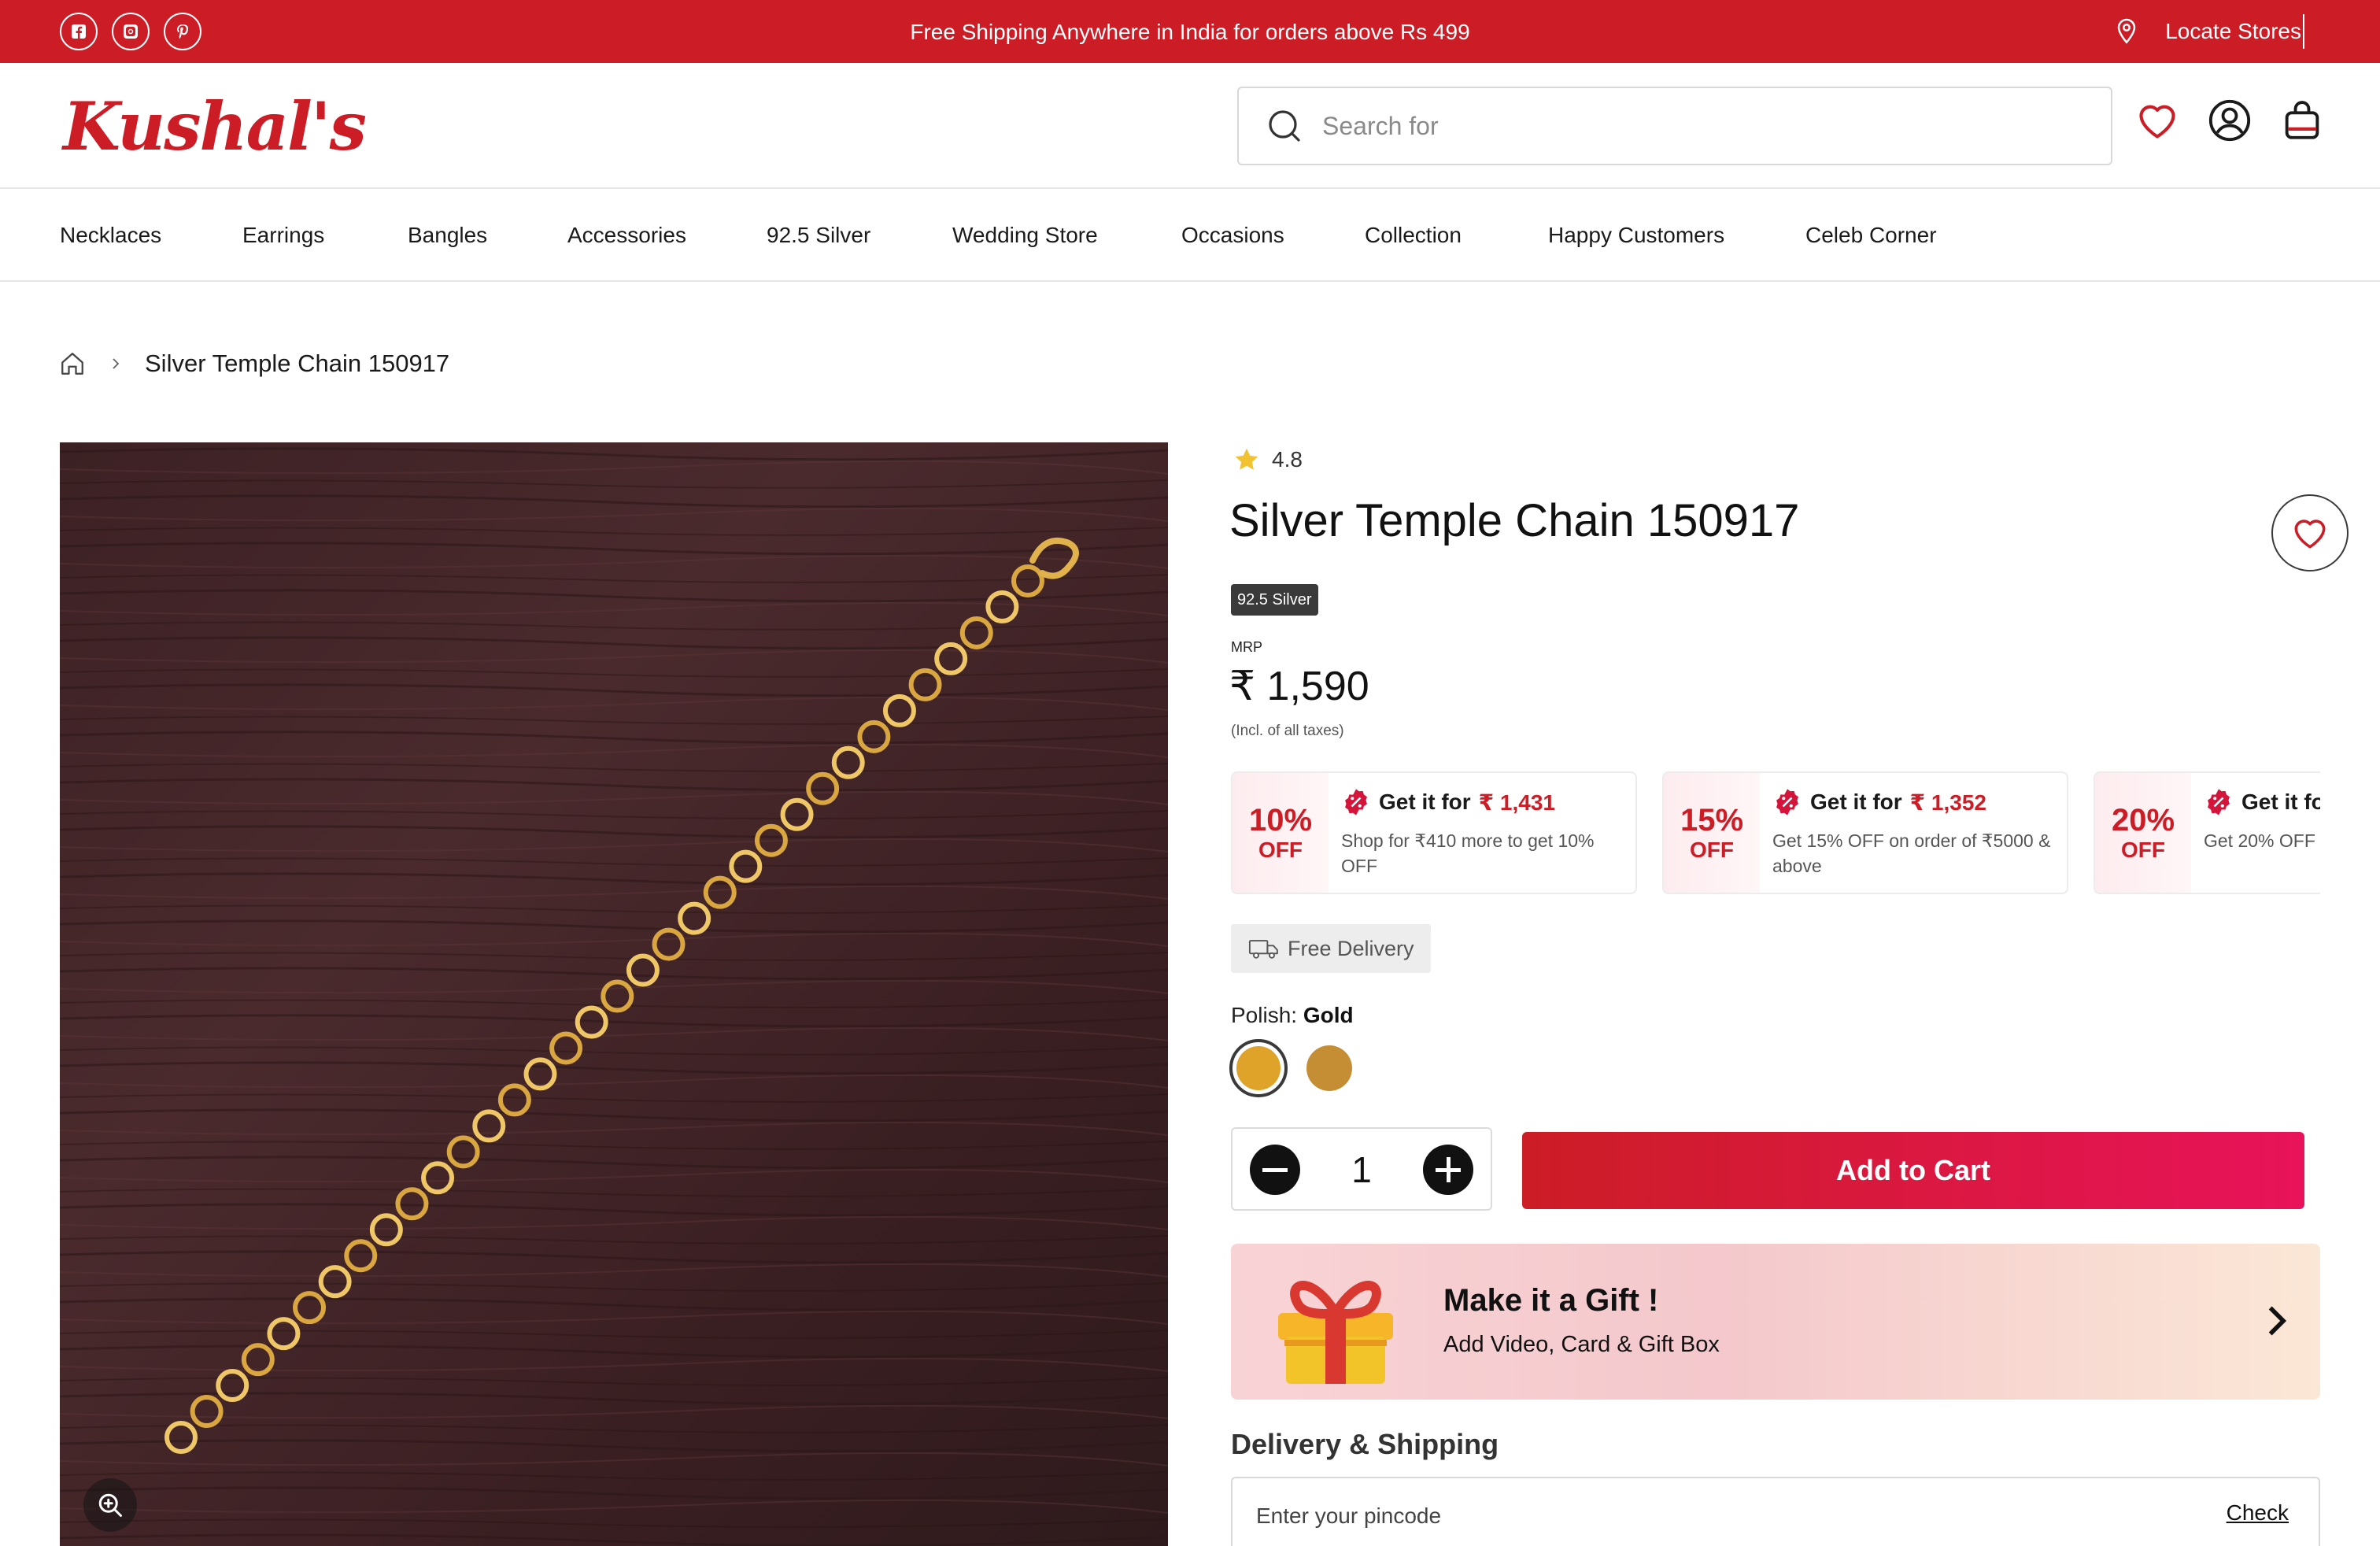  Describe the element at coordinates (2302, 120) in the screenshot. I see `cart-bag-icon` at that location.